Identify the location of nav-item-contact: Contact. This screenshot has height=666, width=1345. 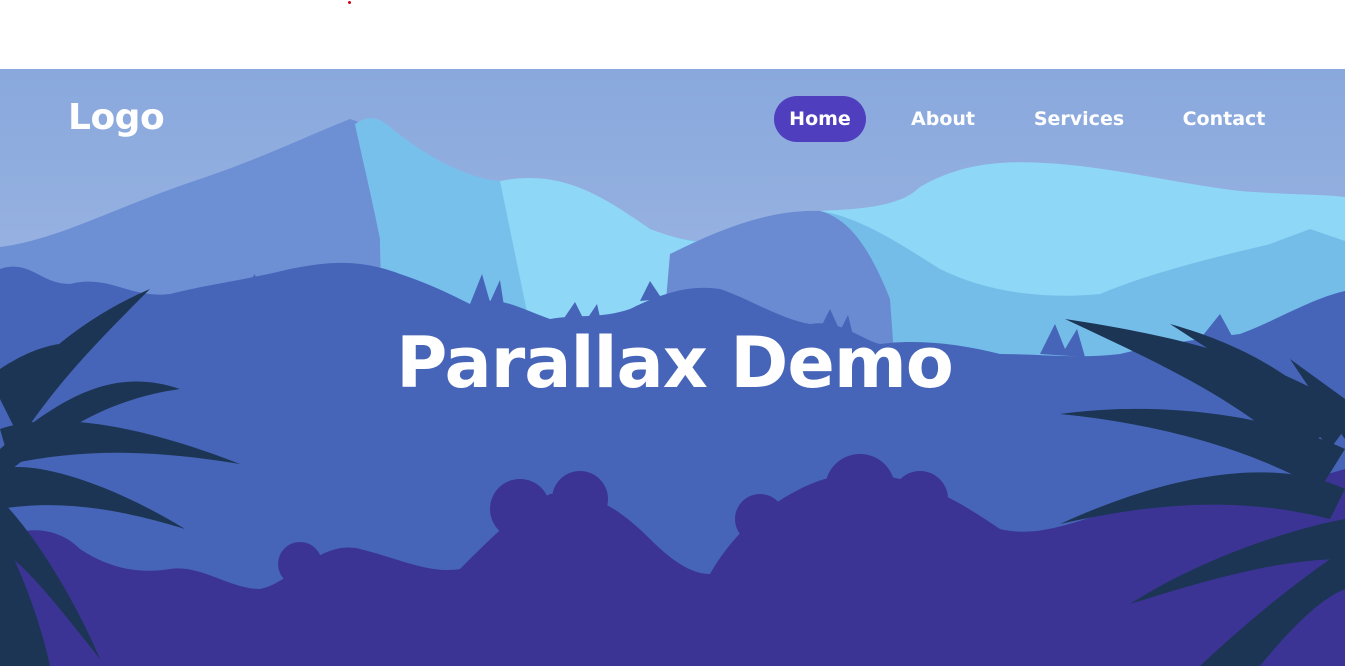
(1224, 119).